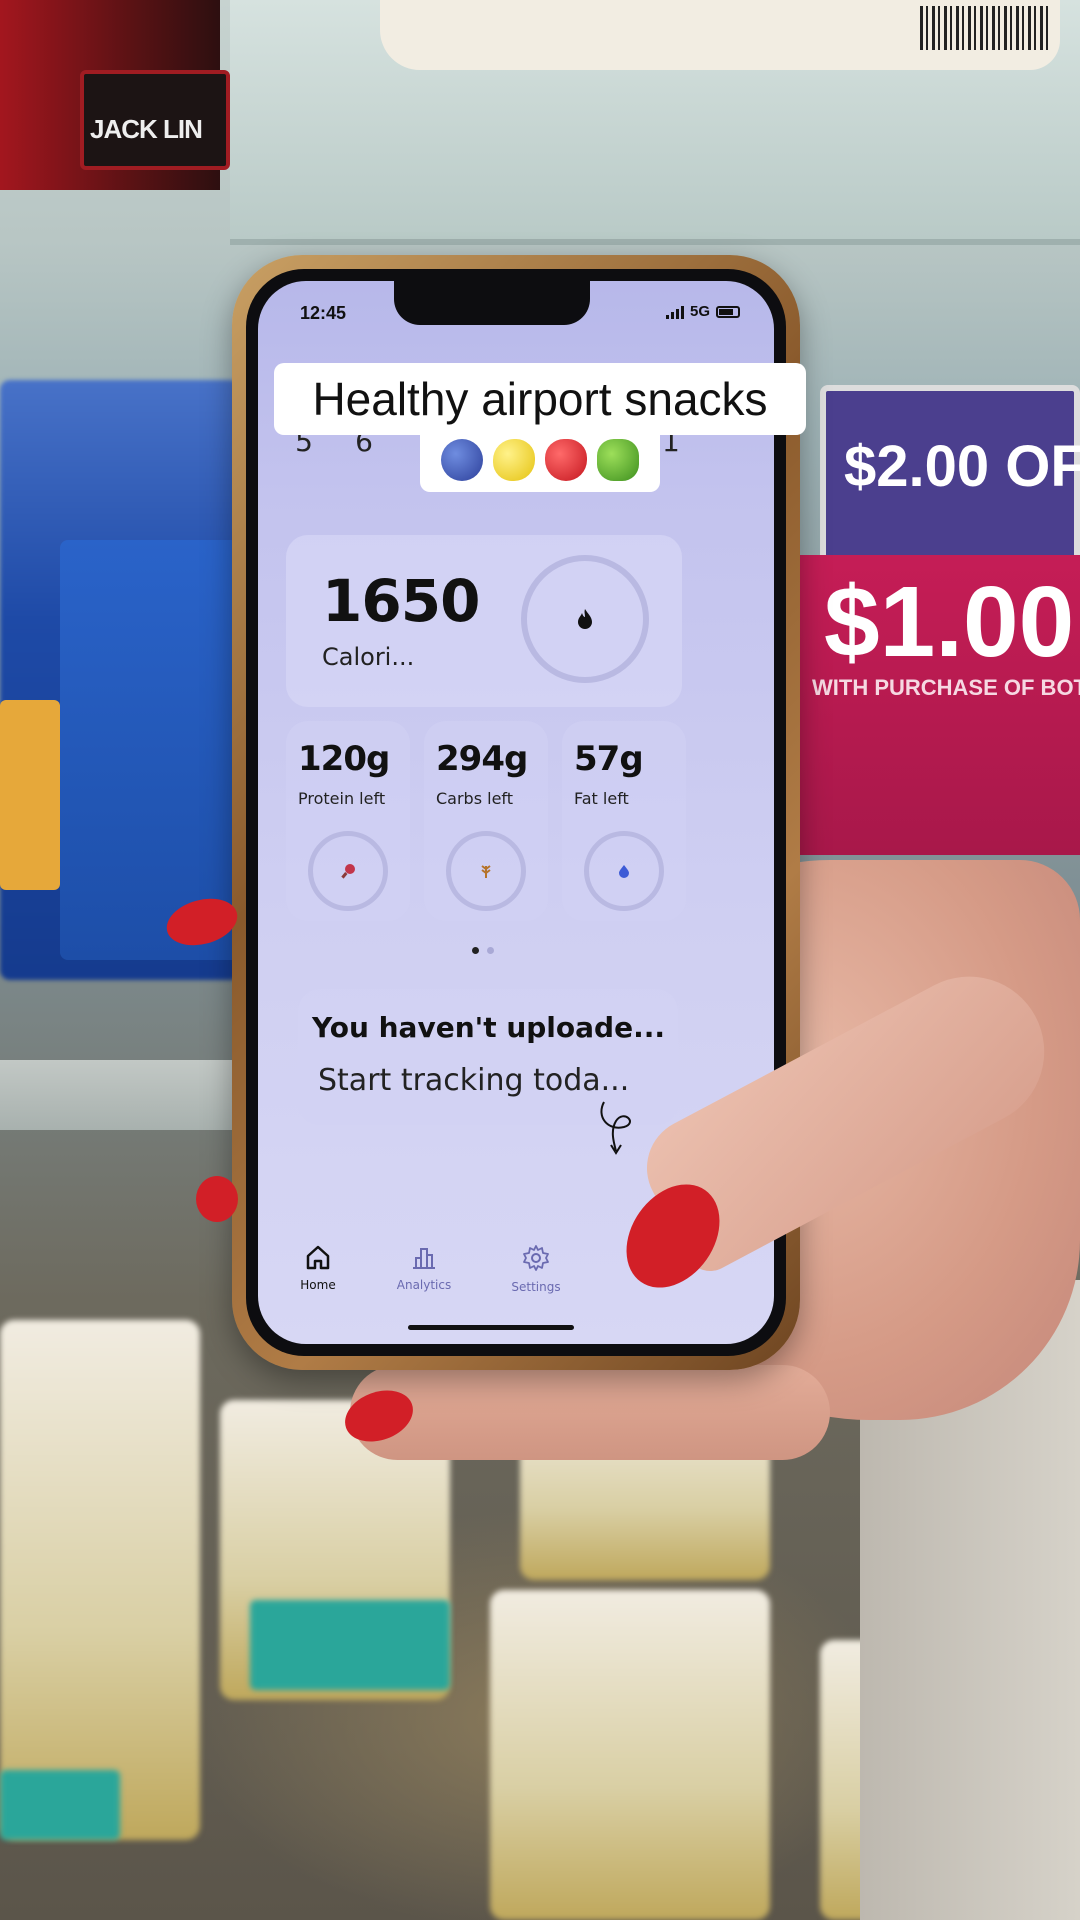 This screenshot has width=1080, height=1920. I want to click on video-caption: Healthy airport snacks, so click(540, 399).